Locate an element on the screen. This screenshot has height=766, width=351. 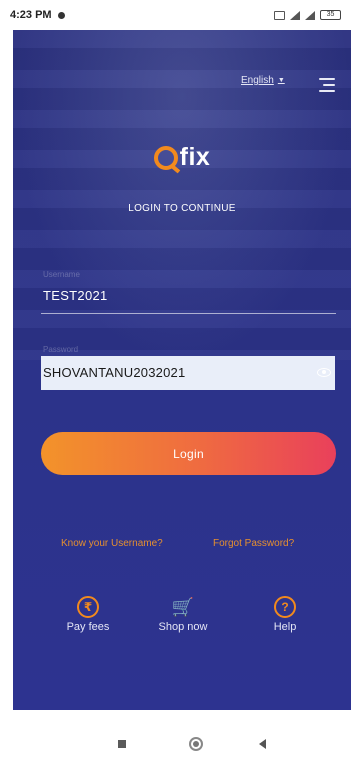
back-button is located at coordinates (262, 744).